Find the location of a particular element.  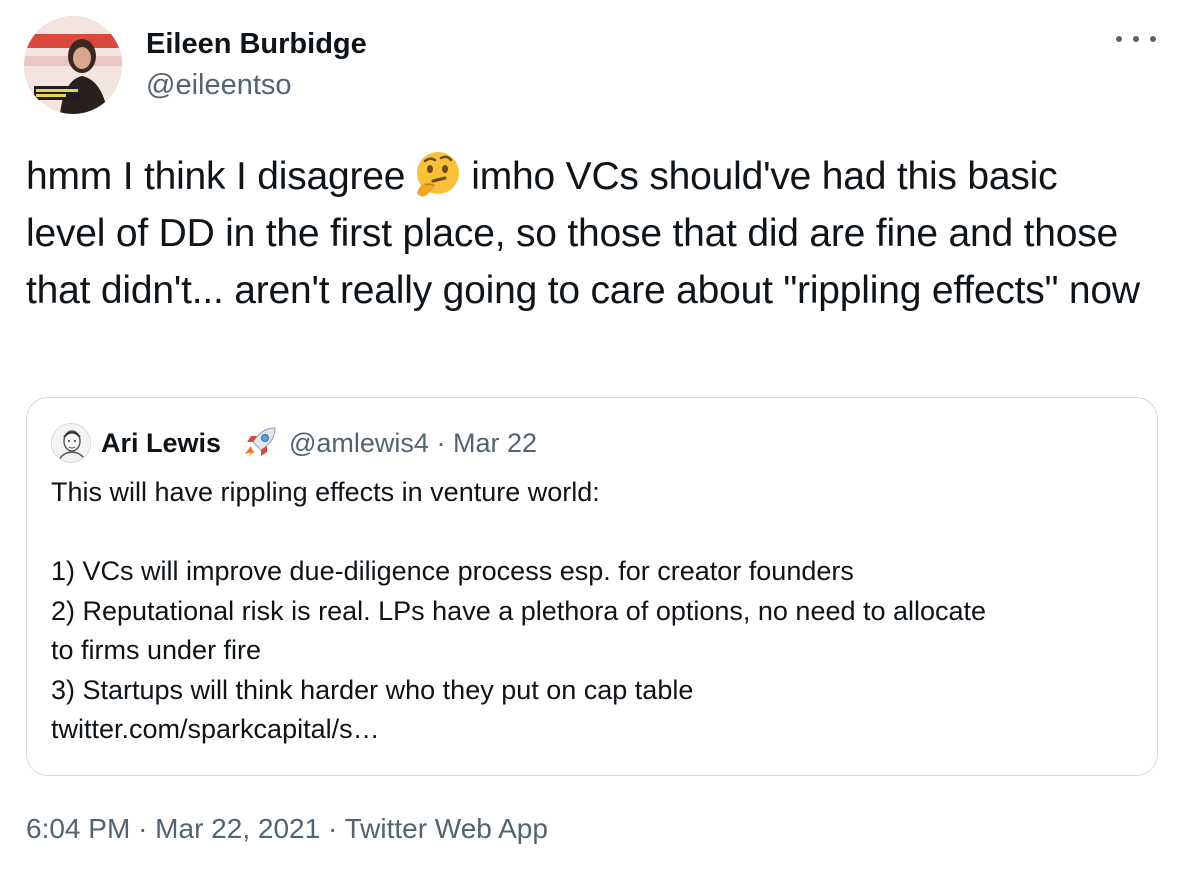

tweet-time: 6:04 PM is located at coordinates (78, 828).